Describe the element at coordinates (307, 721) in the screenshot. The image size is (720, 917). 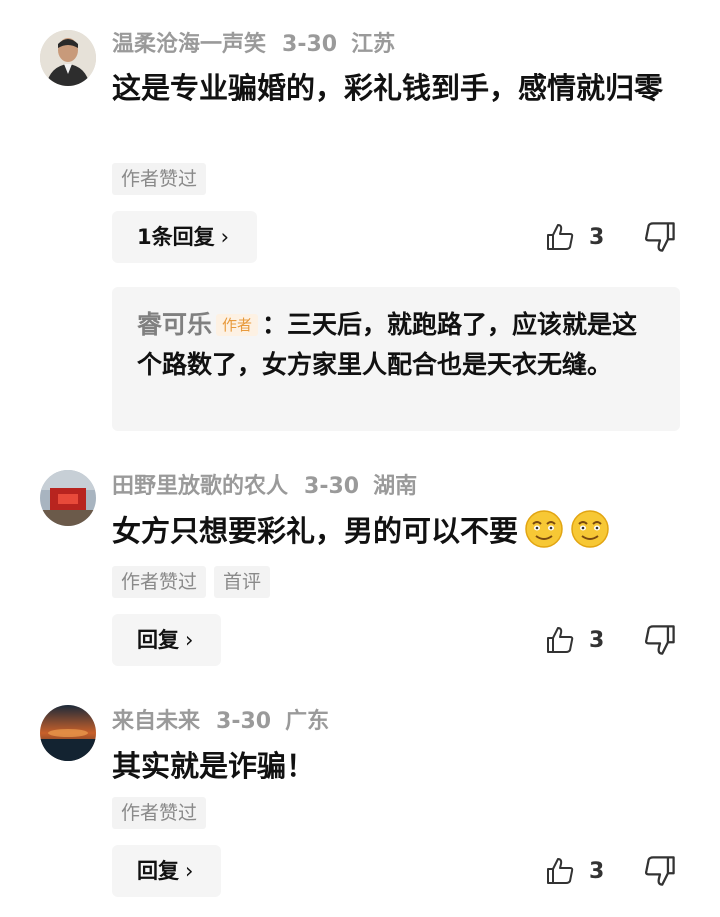
I see `comment-location: 广东` at that location.